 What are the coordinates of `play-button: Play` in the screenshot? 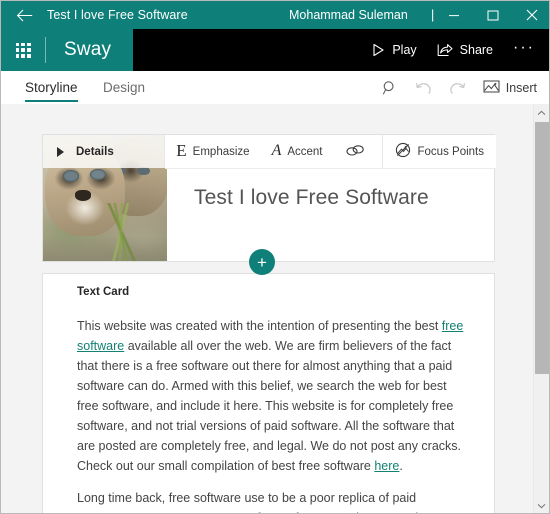 It's located at (394, 50).